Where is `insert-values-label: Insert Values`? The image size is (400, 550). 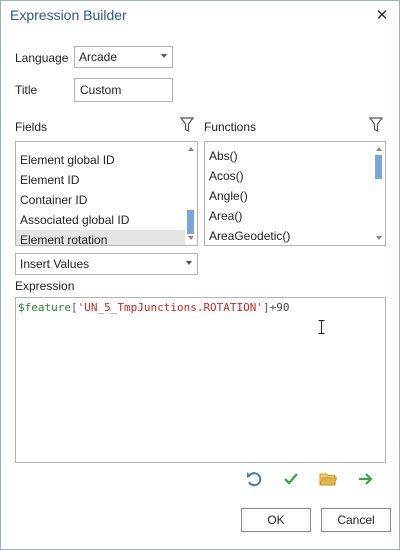
insert-values-label: Insert Values is located at coordinates (55, 264).